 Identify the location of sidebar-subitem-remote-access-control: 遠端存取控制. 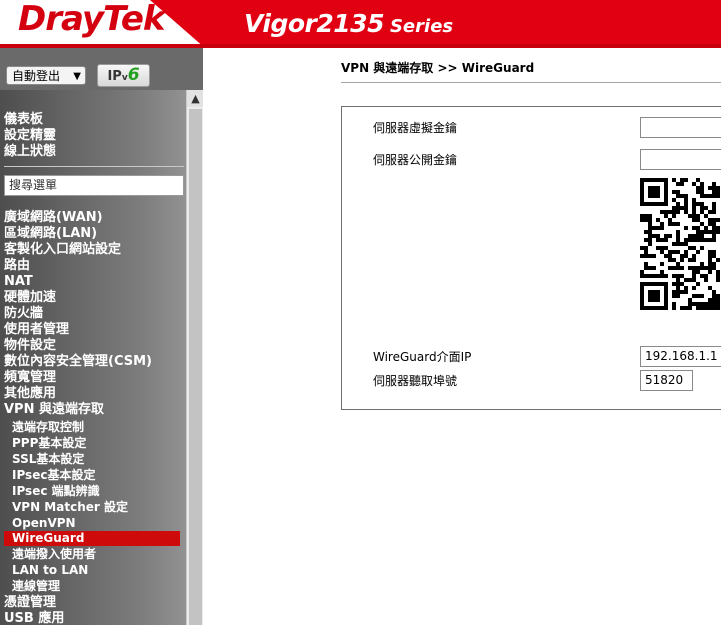
(48, 427).